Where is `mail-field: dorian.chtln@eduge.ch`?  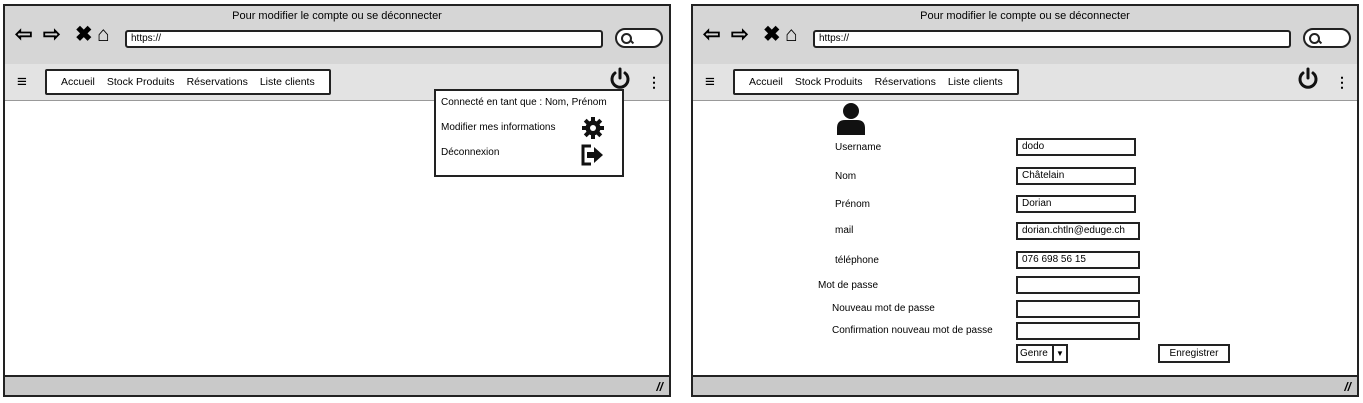 mail-field: dorian.chtln@eduge.ch is located at coordinates (1078, 231).